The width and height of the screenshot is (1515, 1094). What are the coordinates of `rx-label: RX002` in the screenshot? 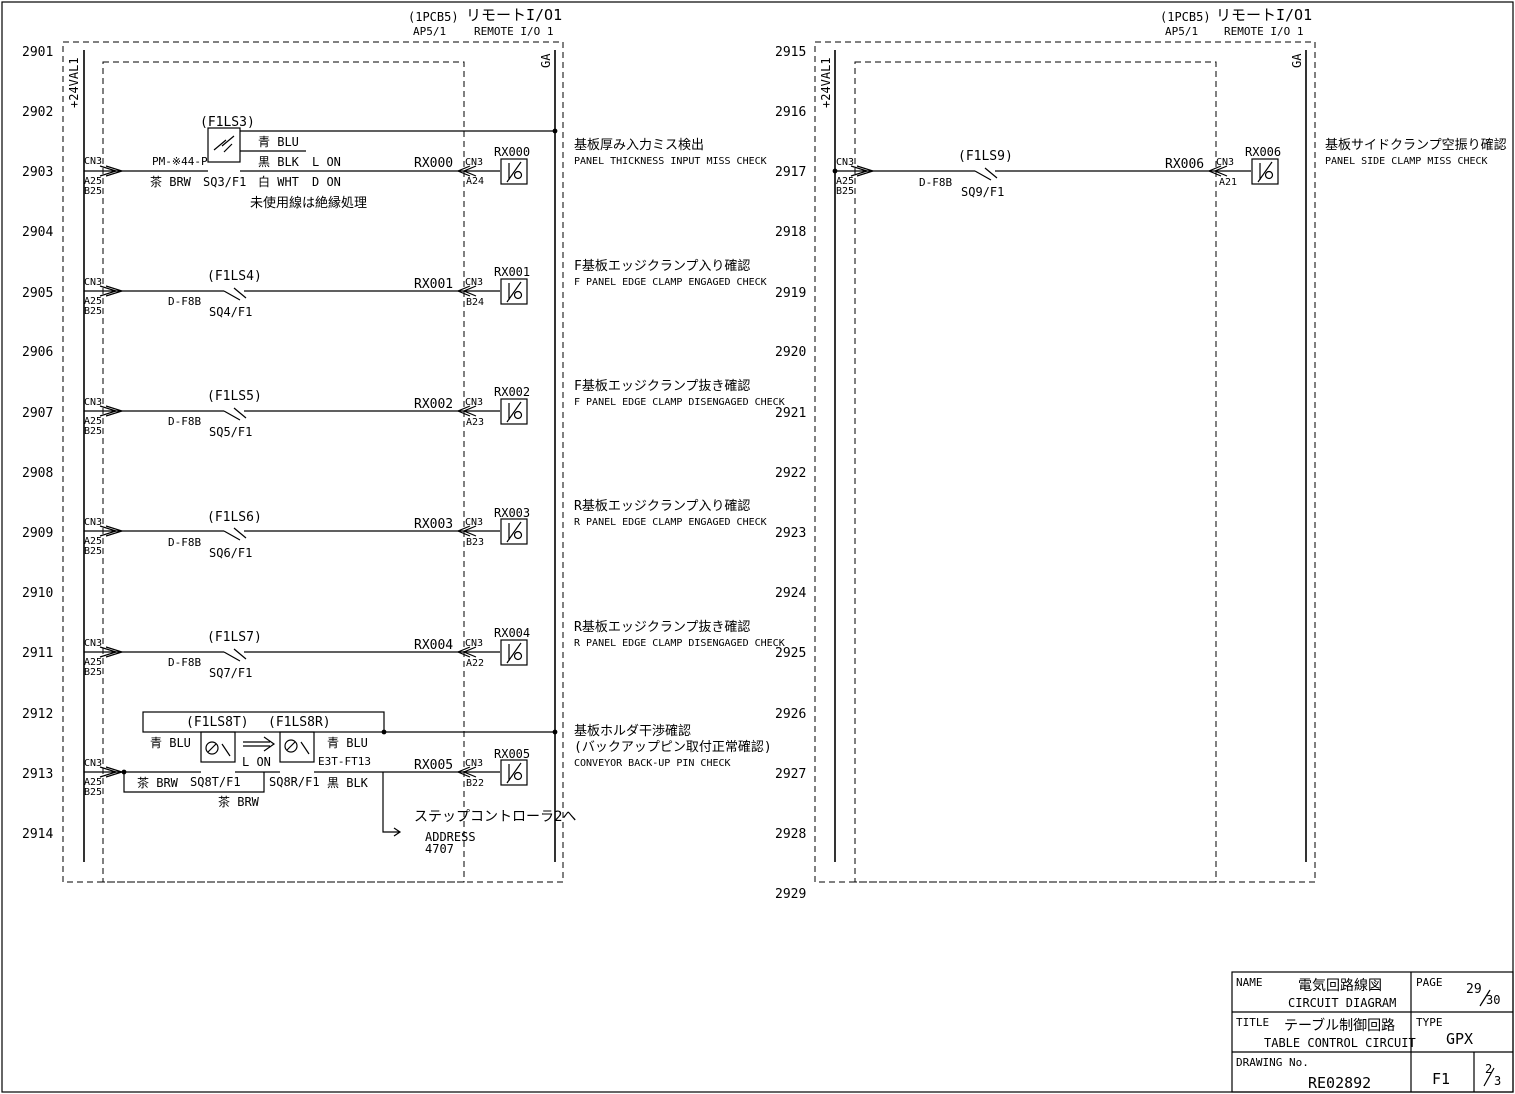 It's located at (433, 404).